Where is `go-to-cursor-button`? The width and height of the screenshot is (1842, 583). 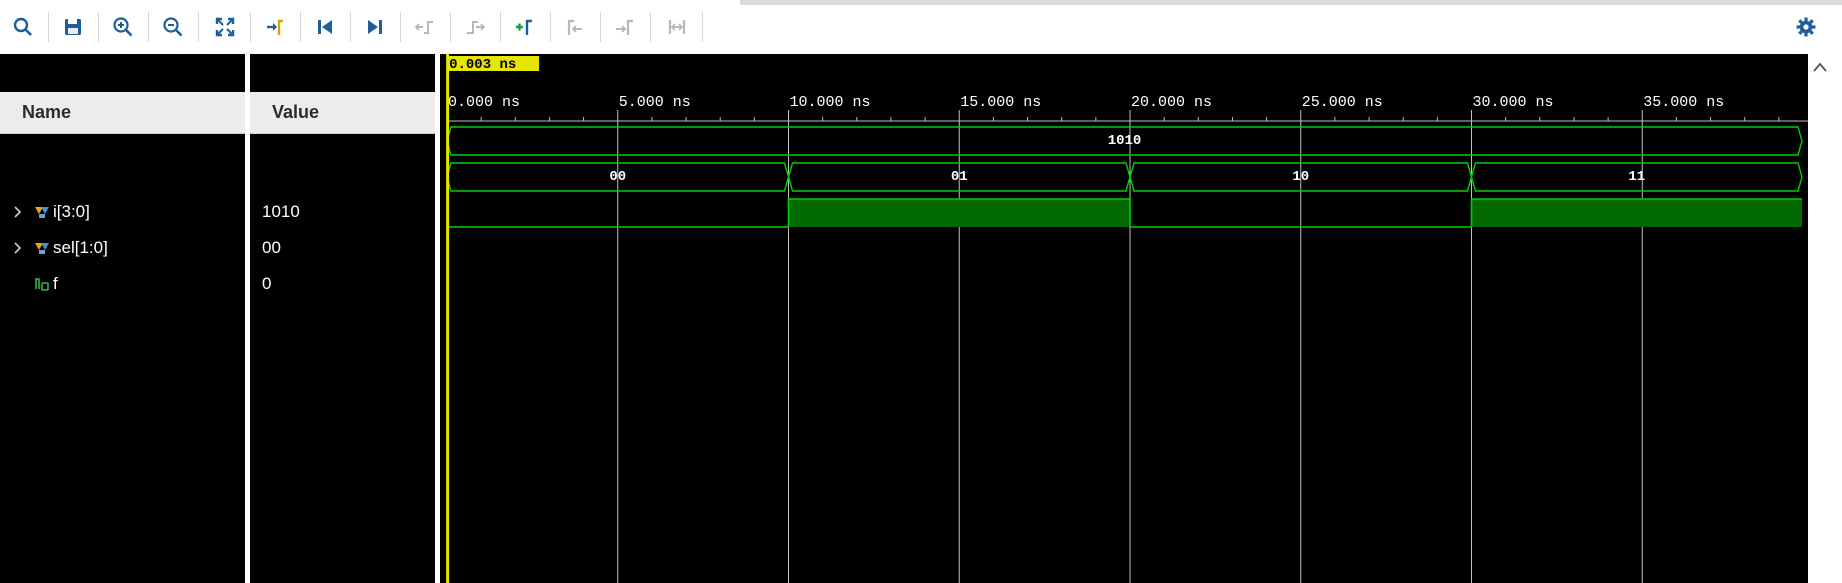
go-to-cursor-button is located at coordinates (275, 27).